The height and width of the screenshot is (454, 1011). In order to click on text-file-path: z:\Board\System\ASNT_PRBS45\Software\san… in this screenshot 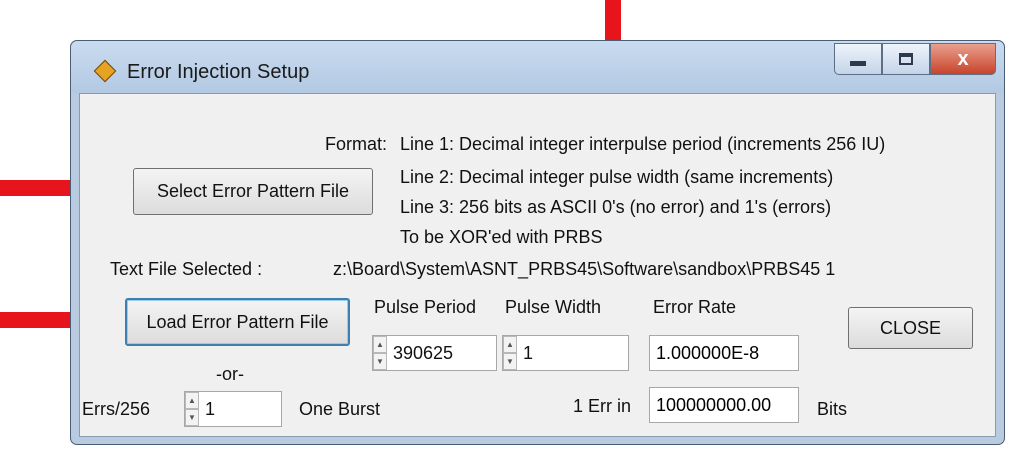, I will do `click(584, 269)`.